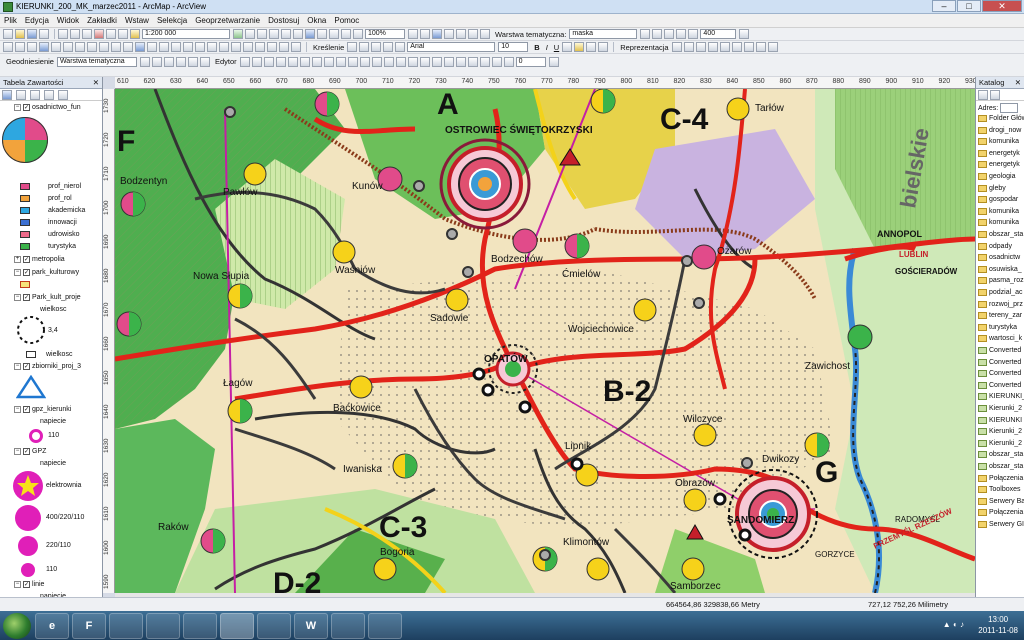  Describe the element at coordinates (748, 47) in the screenshot. I see `rep-tool7-icon` at that location.